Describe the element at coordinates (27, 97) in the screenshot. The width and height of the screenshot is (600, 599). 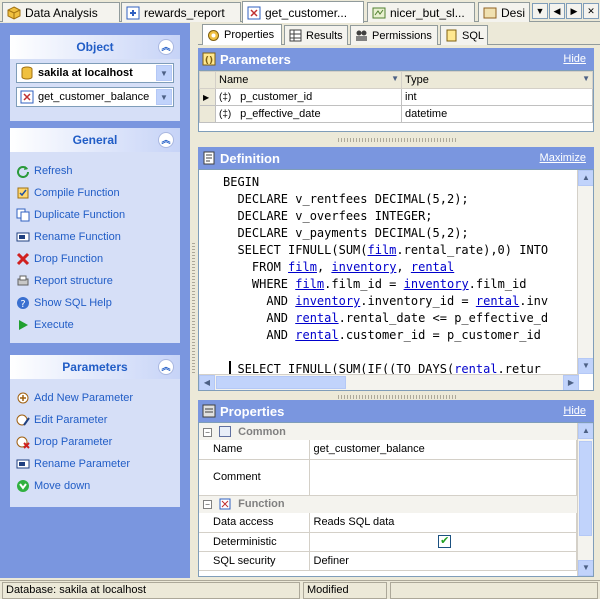
I see `function-icon` at that location.